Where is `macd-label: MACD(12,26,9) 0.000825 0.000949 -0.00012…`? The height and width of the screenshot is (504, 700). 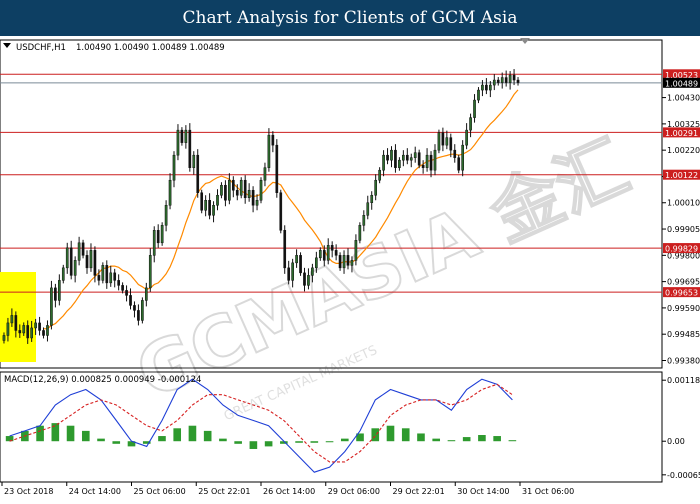
macd-label: MACD(12,26,9) 0.000825 0.000949 -0.00012… is located at coordinates (102, 380).